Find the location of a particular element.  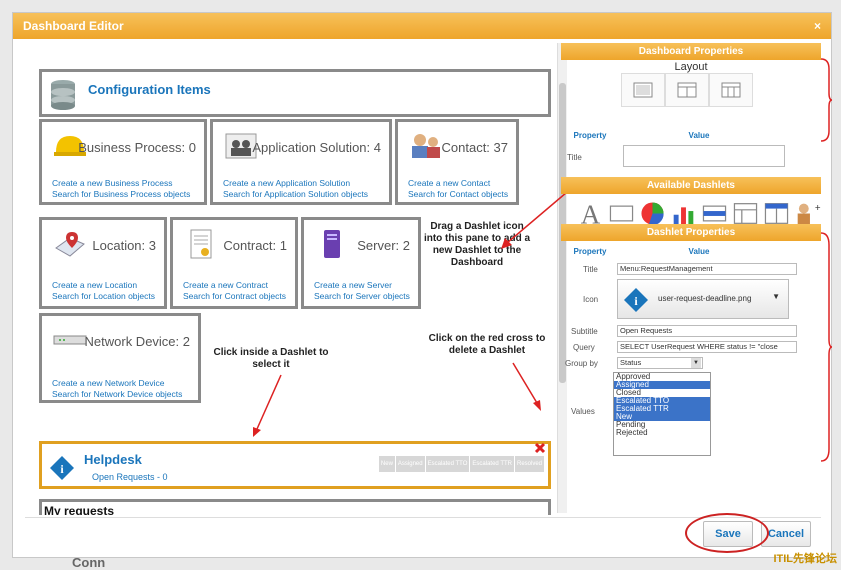

icon-picker: i user-request-deadline.png ▼ is located at coordinates (703, 299).